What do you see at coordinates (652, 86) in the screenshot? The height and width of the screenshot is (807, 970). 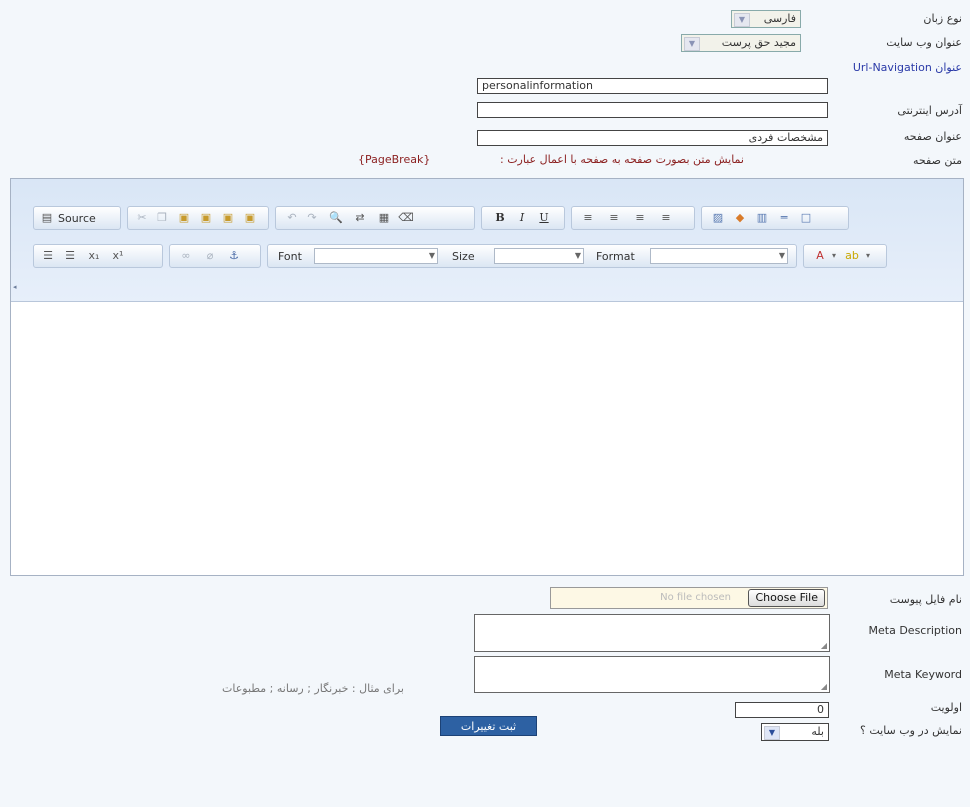 I see `url-navigation-input: personalinformation` at bounding box center [652, 86].